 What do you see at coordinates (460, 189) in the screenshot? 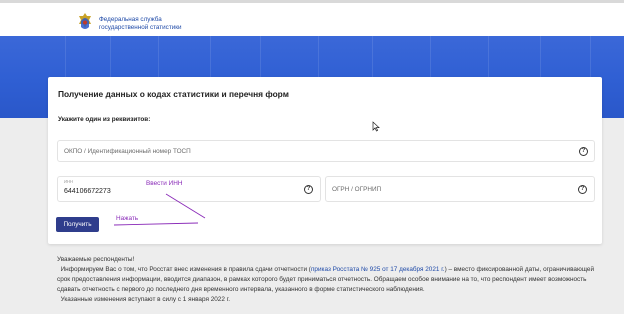
I see `ogrn-field: ОГРН / ОГРНИП ?` at bounding box center [460, 189].